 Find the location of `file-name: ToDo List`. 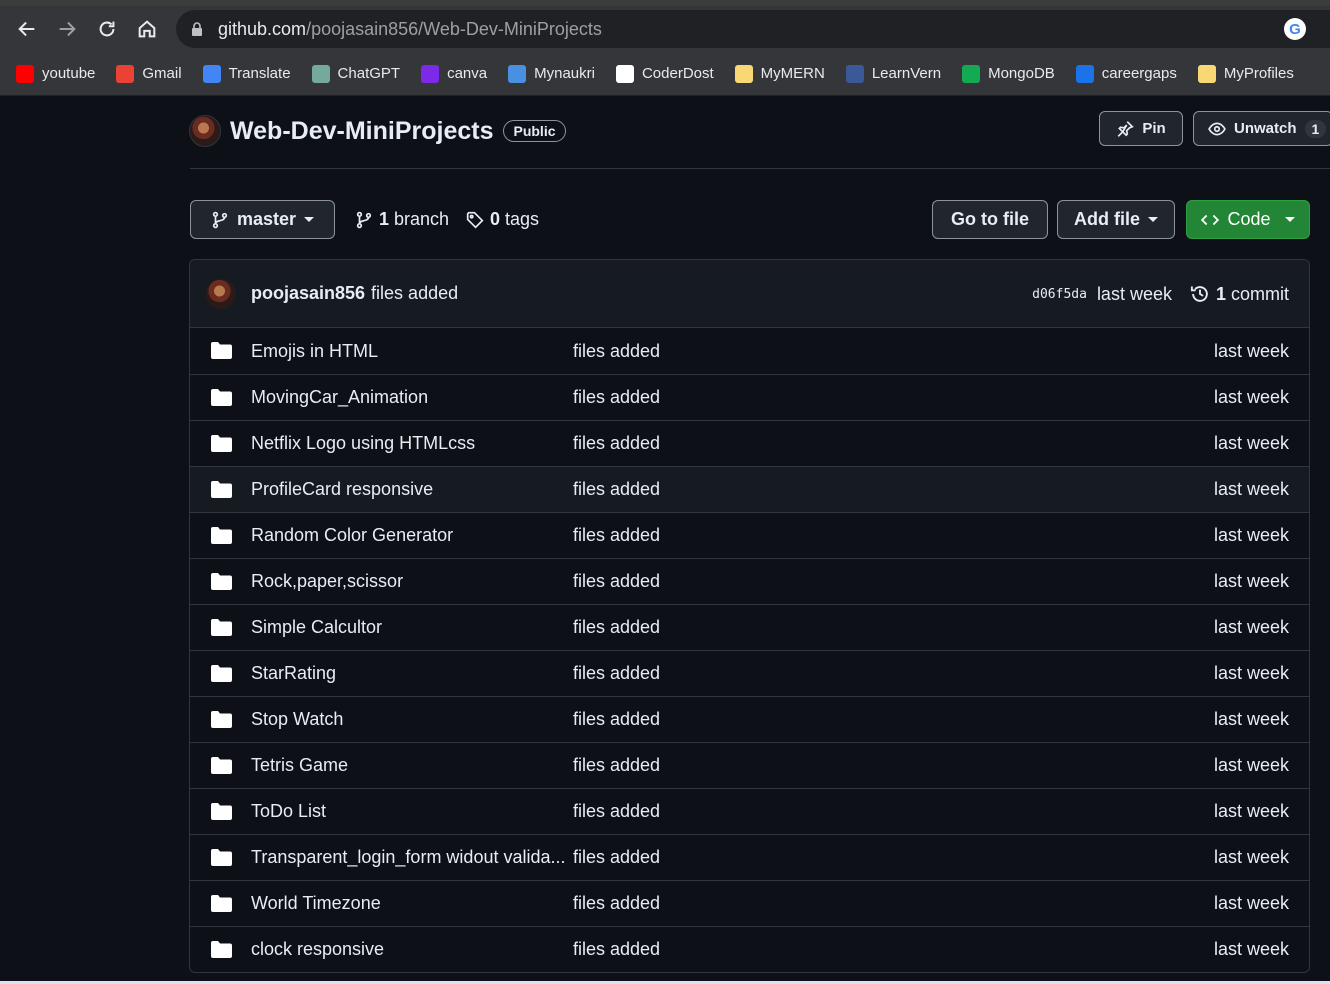

file-name: ToDo List is located at coordinates (288, 811).